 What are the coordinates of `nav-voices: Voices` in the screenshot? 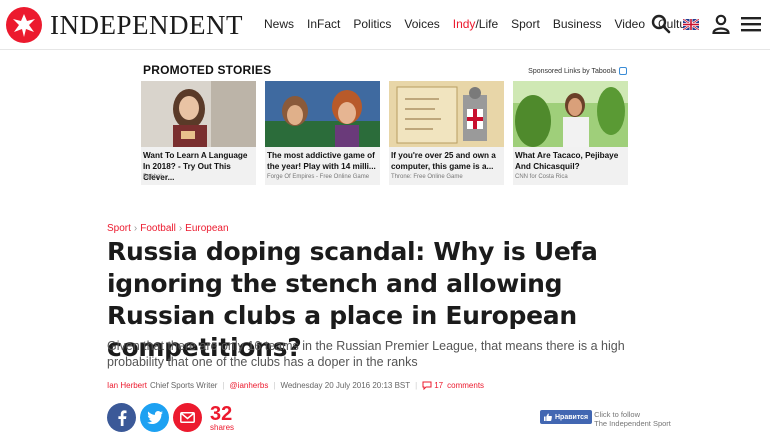 It's located at (421, 24).